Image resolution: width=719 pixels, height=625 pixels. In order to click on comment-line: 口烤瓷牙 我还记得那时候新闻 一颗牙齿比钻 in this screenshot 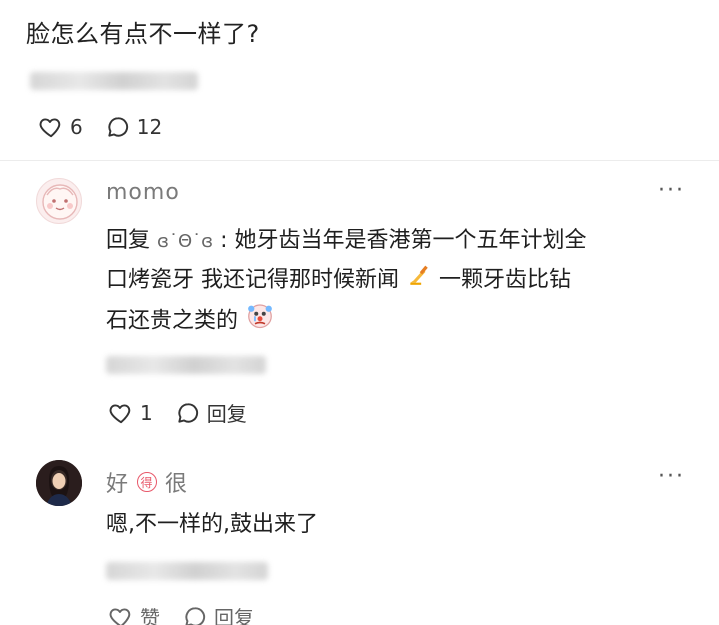, I will do `click(401, 280)`.